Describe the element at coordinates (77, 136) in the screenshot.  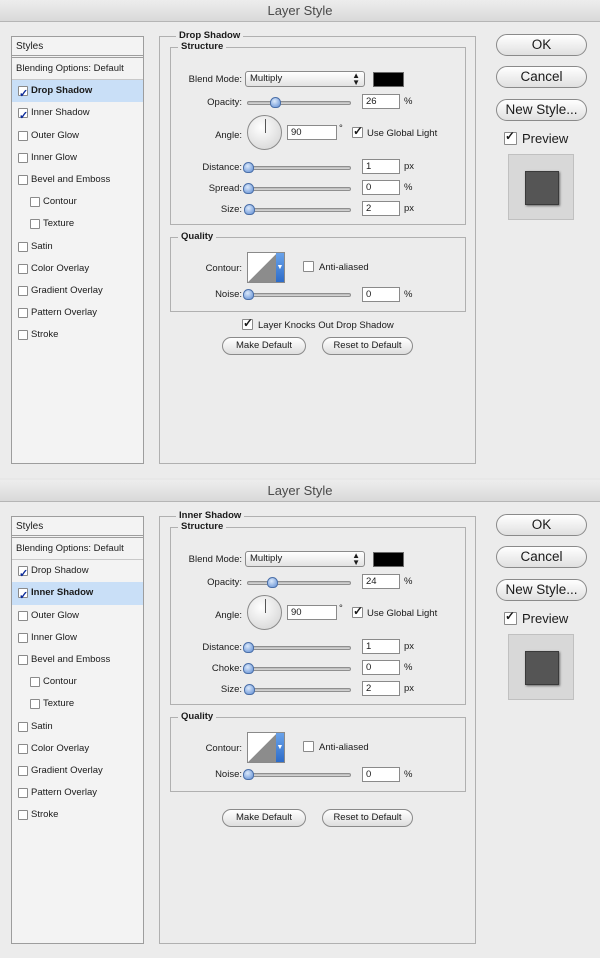
I see `style-item: Outer Glow` at that location.